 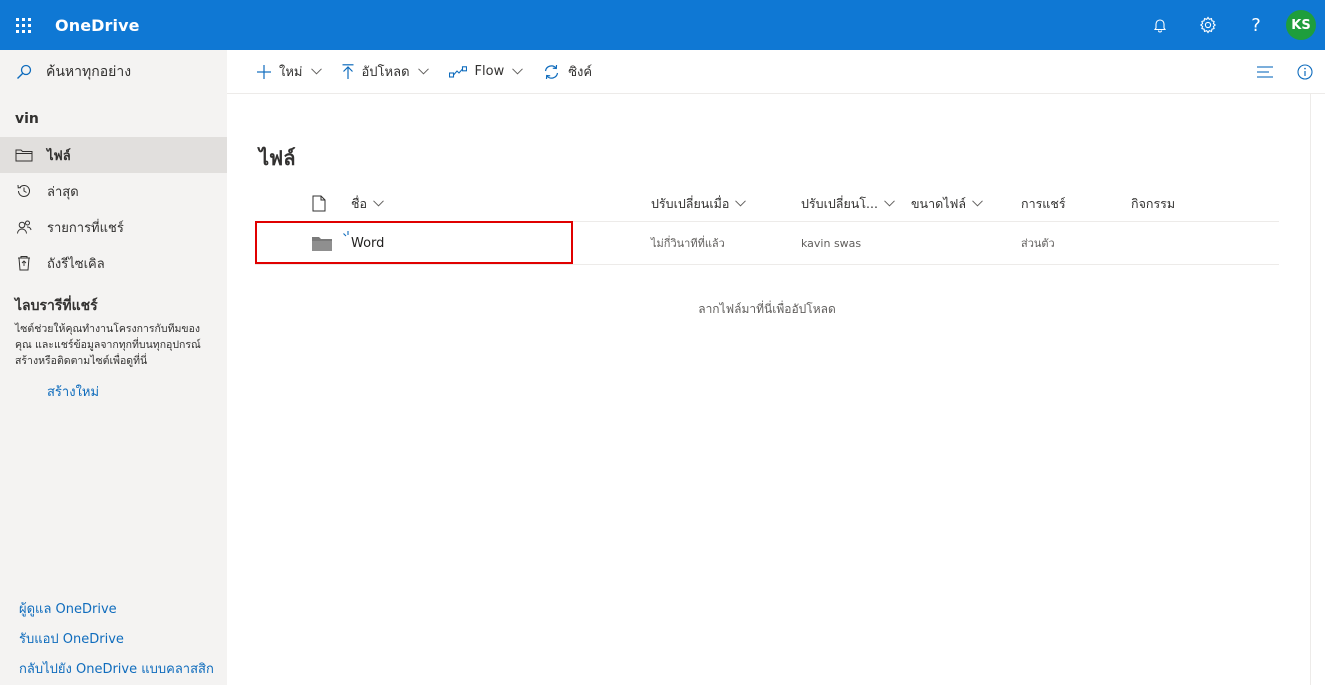 What do you see at coordinates (63, 192) in the screenshot?
I see `sidebar-item-label: ล่าสุด` at bounding box center [63, 192].